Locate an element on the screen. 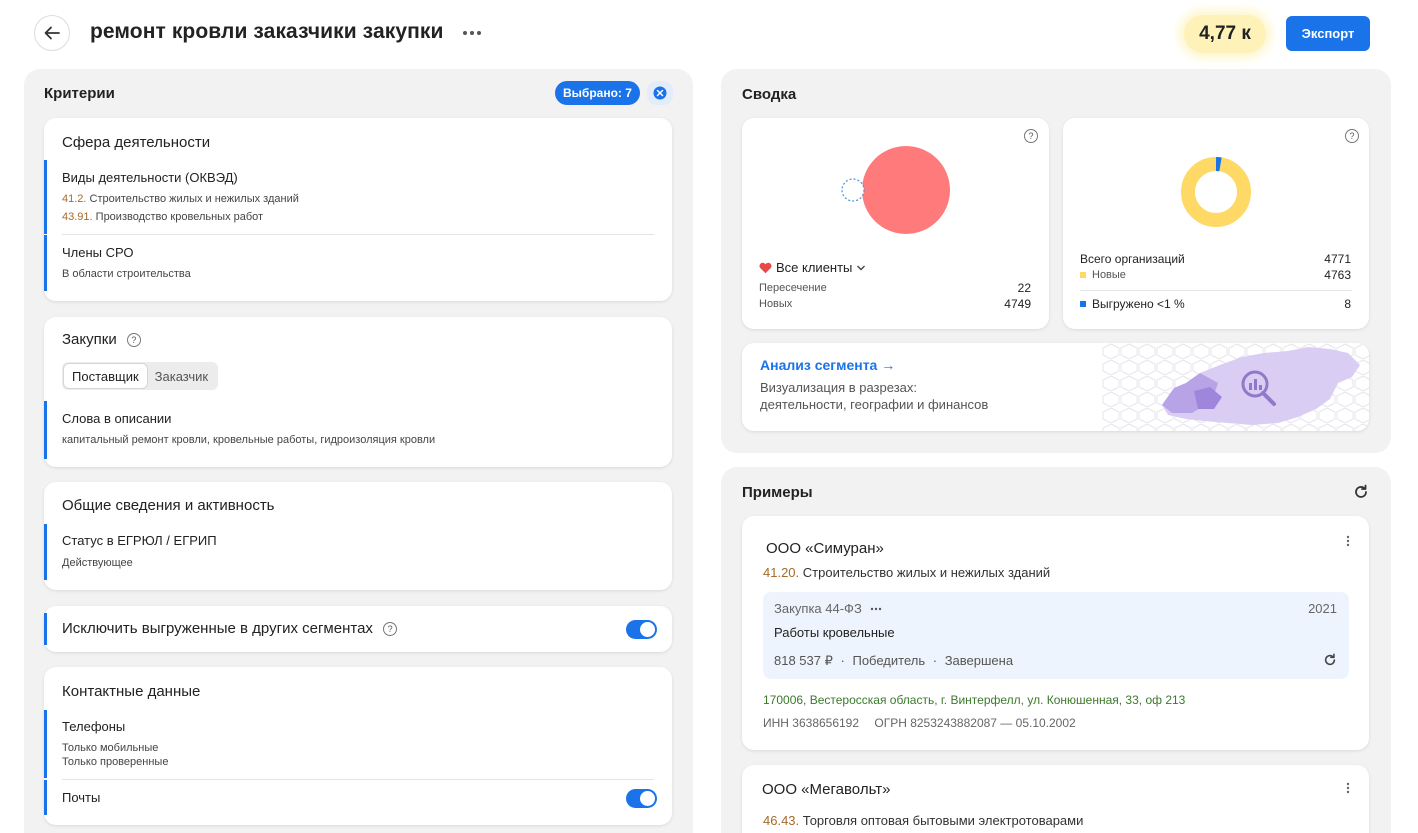 This screenshot has height=833, width=1418. total-orgs-value: 4771 is located at coordinates (1337, 259).